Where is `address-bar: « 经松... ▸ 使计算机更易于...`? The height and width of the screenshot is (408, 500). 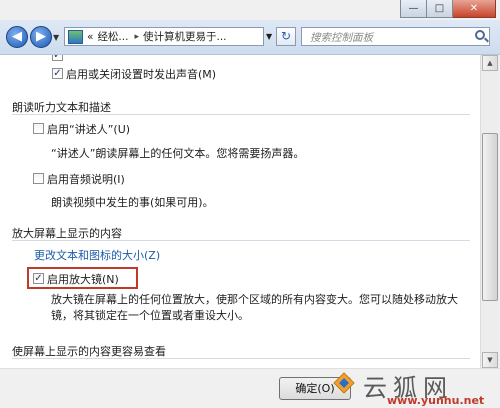 address-bar: « 经松... ▸ 使计算机更易于... is located at coordinates (164, 36).